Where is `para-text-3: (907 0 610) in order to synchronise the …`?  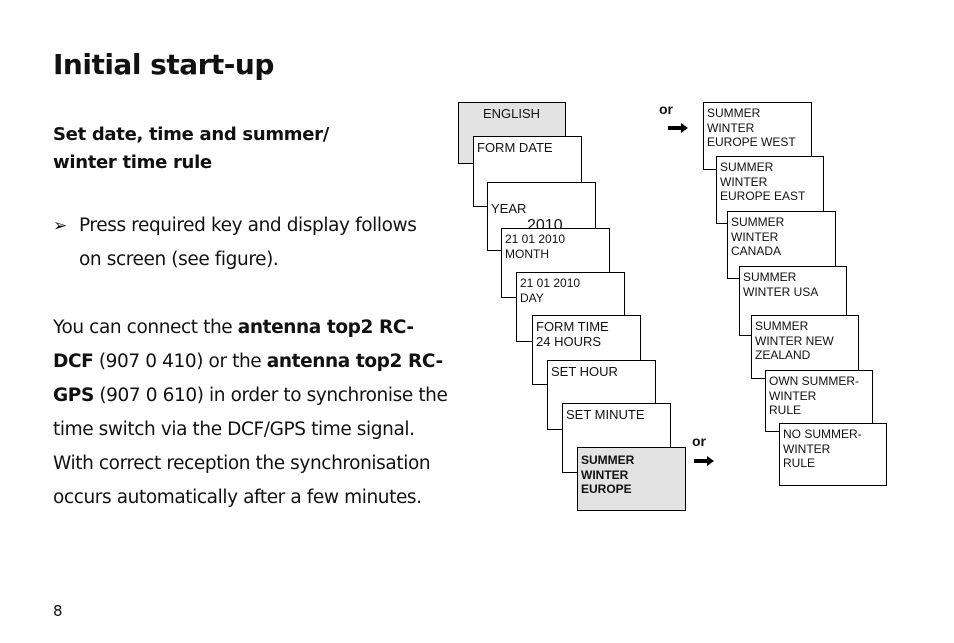
para-text-3: (907 0 610) in order to synchronise the … is located at coordinates (250, 412).